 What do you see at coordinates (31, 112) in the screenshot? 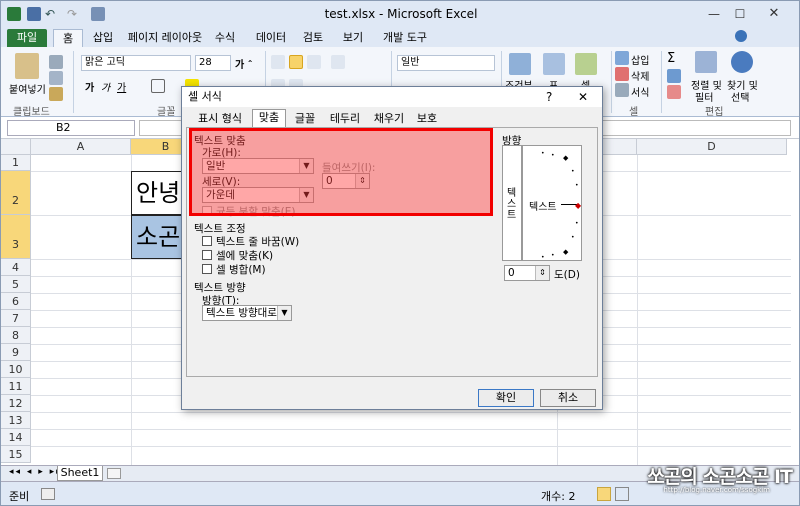
I see `clipboard-group-label: 클립보드` at bounding box center [31, 112].